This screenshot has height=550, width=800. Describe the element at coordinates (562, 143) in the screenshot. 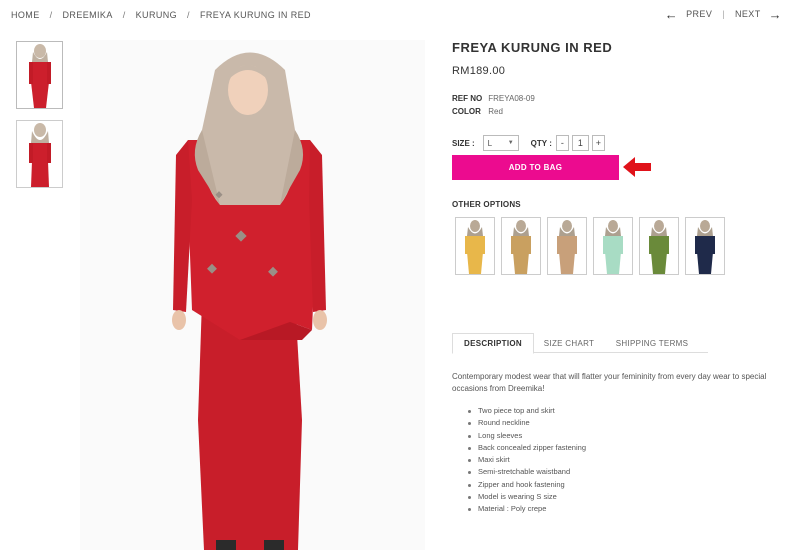

I see `qty-minus-button: -` at that location.